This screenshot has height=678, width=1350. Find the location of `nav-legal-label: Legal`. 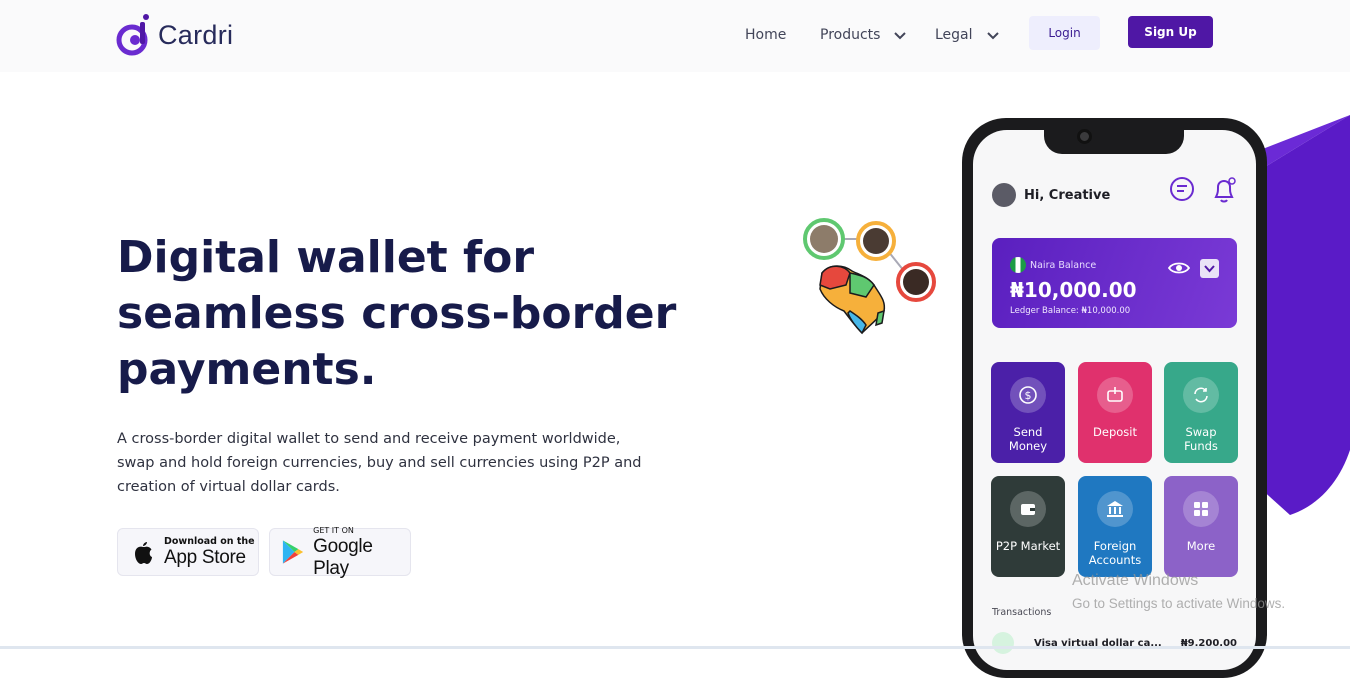

nav-legal-label: Legal is located at coordinates (954, 35).